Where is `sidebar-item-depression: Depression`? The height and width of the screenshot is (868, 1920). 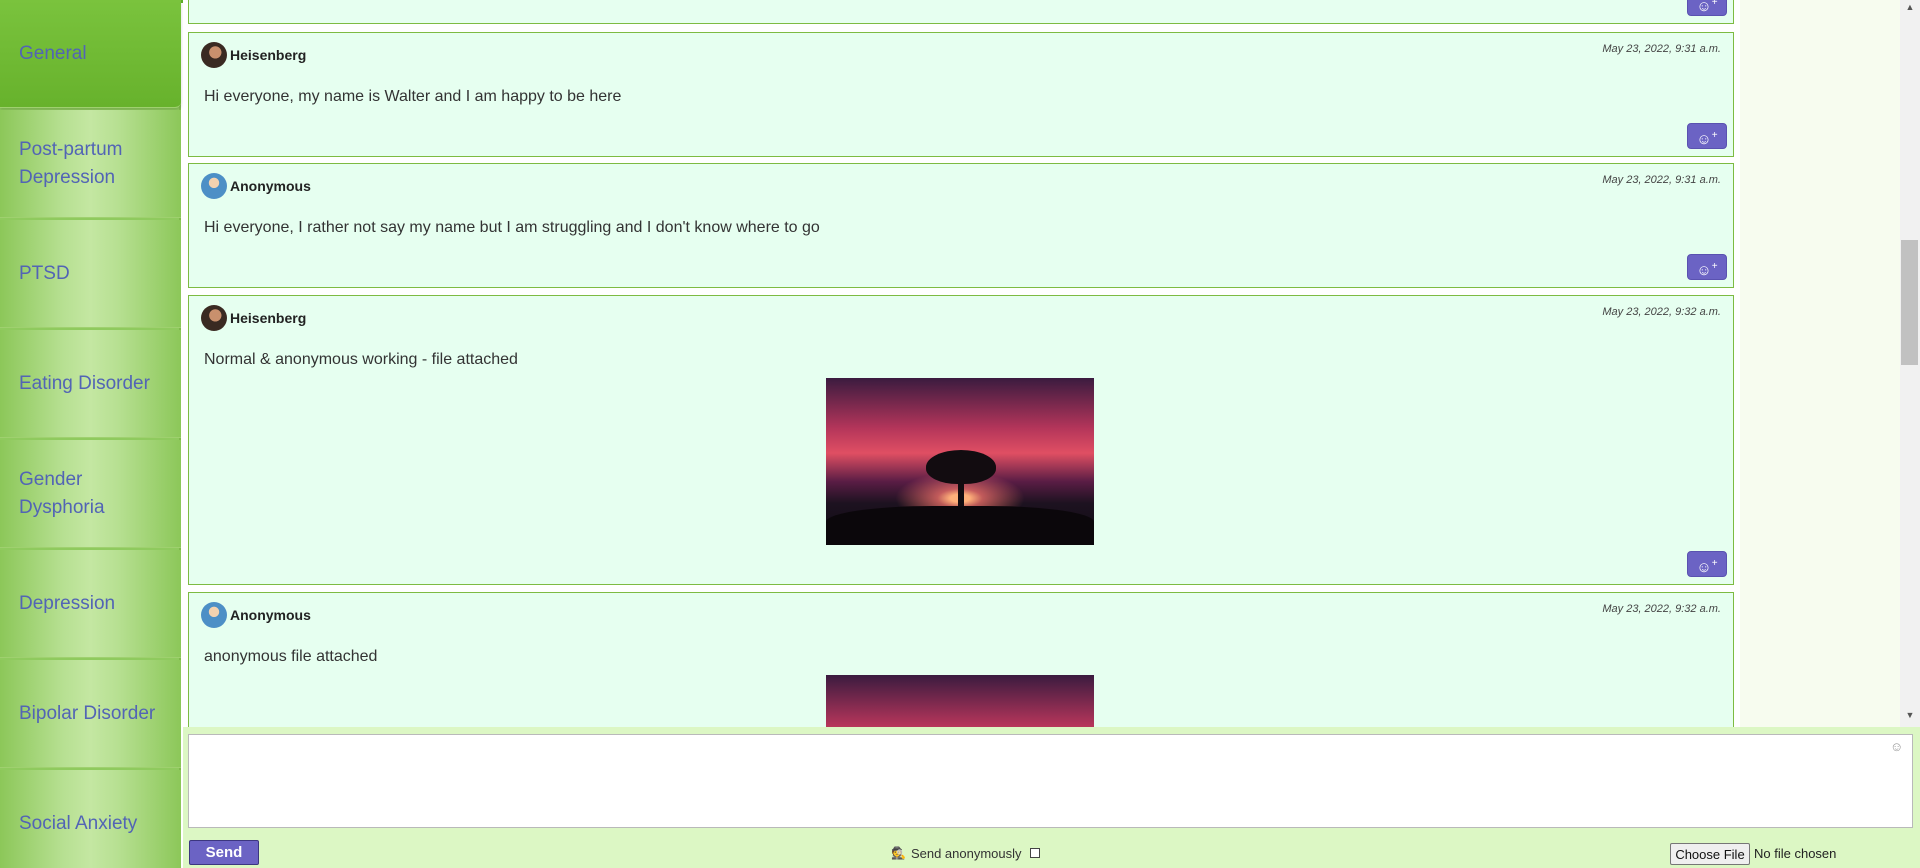 sidebar-item-depression: Depression is located at coordinates (90, 604).